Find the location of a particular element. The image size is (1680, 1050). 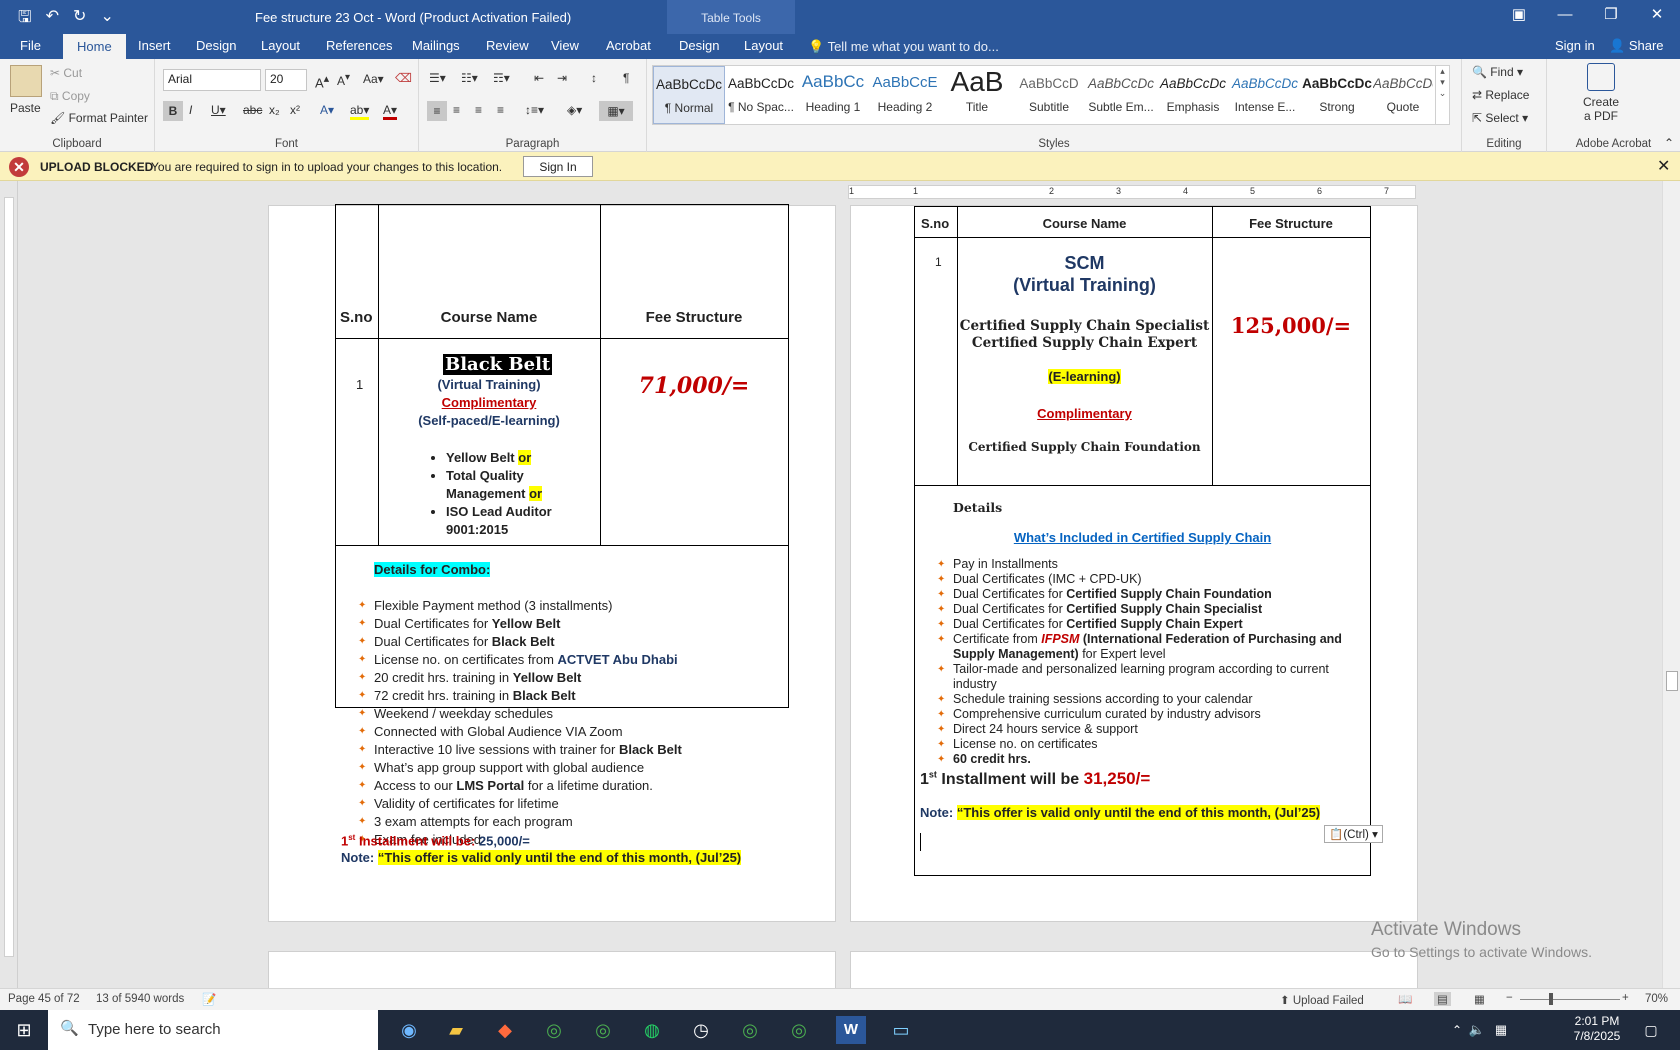

increase-indent-button: ⇥ is located at coordinates (562, 78).